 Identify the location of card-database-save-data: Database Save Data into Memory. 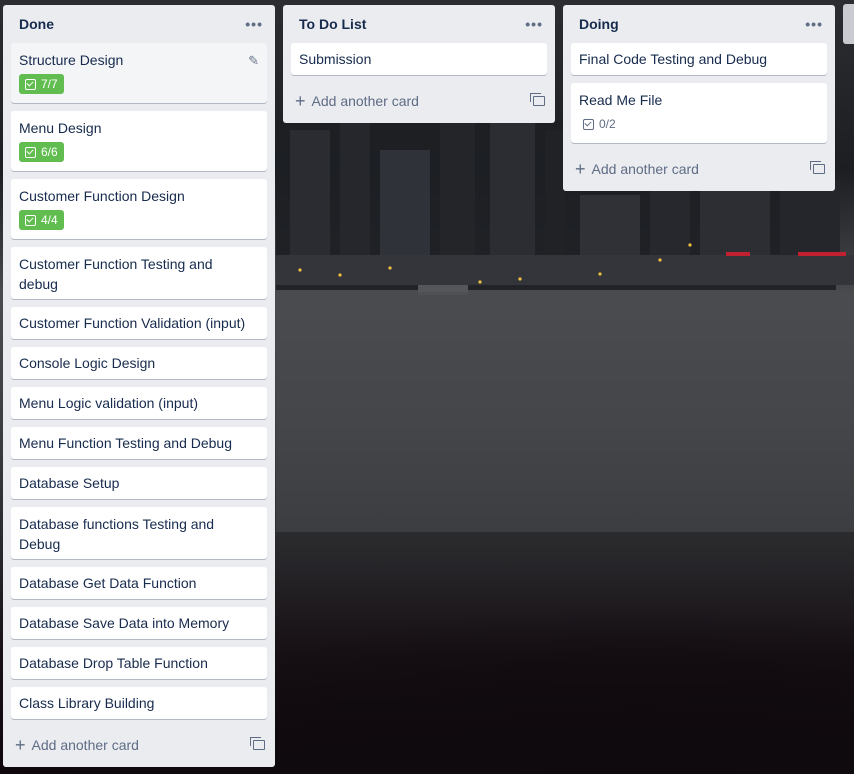
(139, 623).